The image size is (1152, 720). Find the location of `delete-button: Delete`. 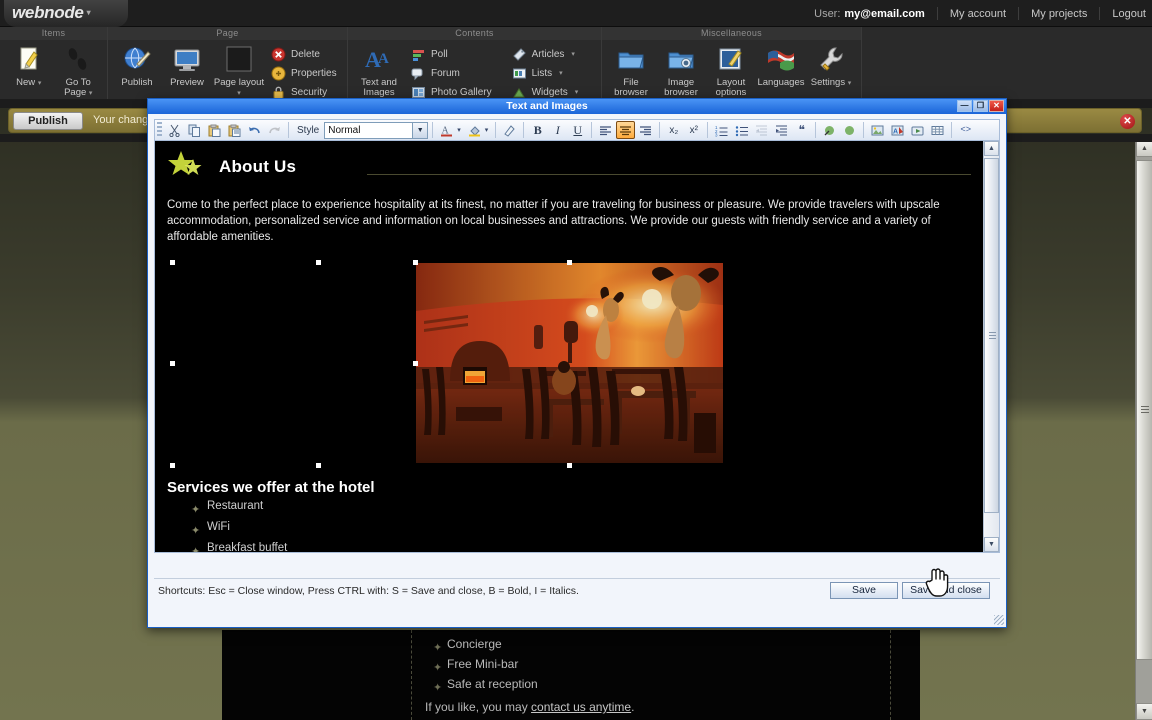

delete-button: Delete is located at coordinates (304, 54).